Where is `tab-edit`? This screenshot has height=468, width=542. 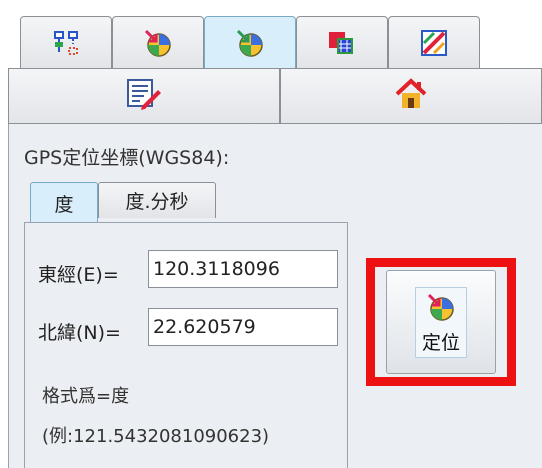
tab-edit is located at coordinates (144, 96).